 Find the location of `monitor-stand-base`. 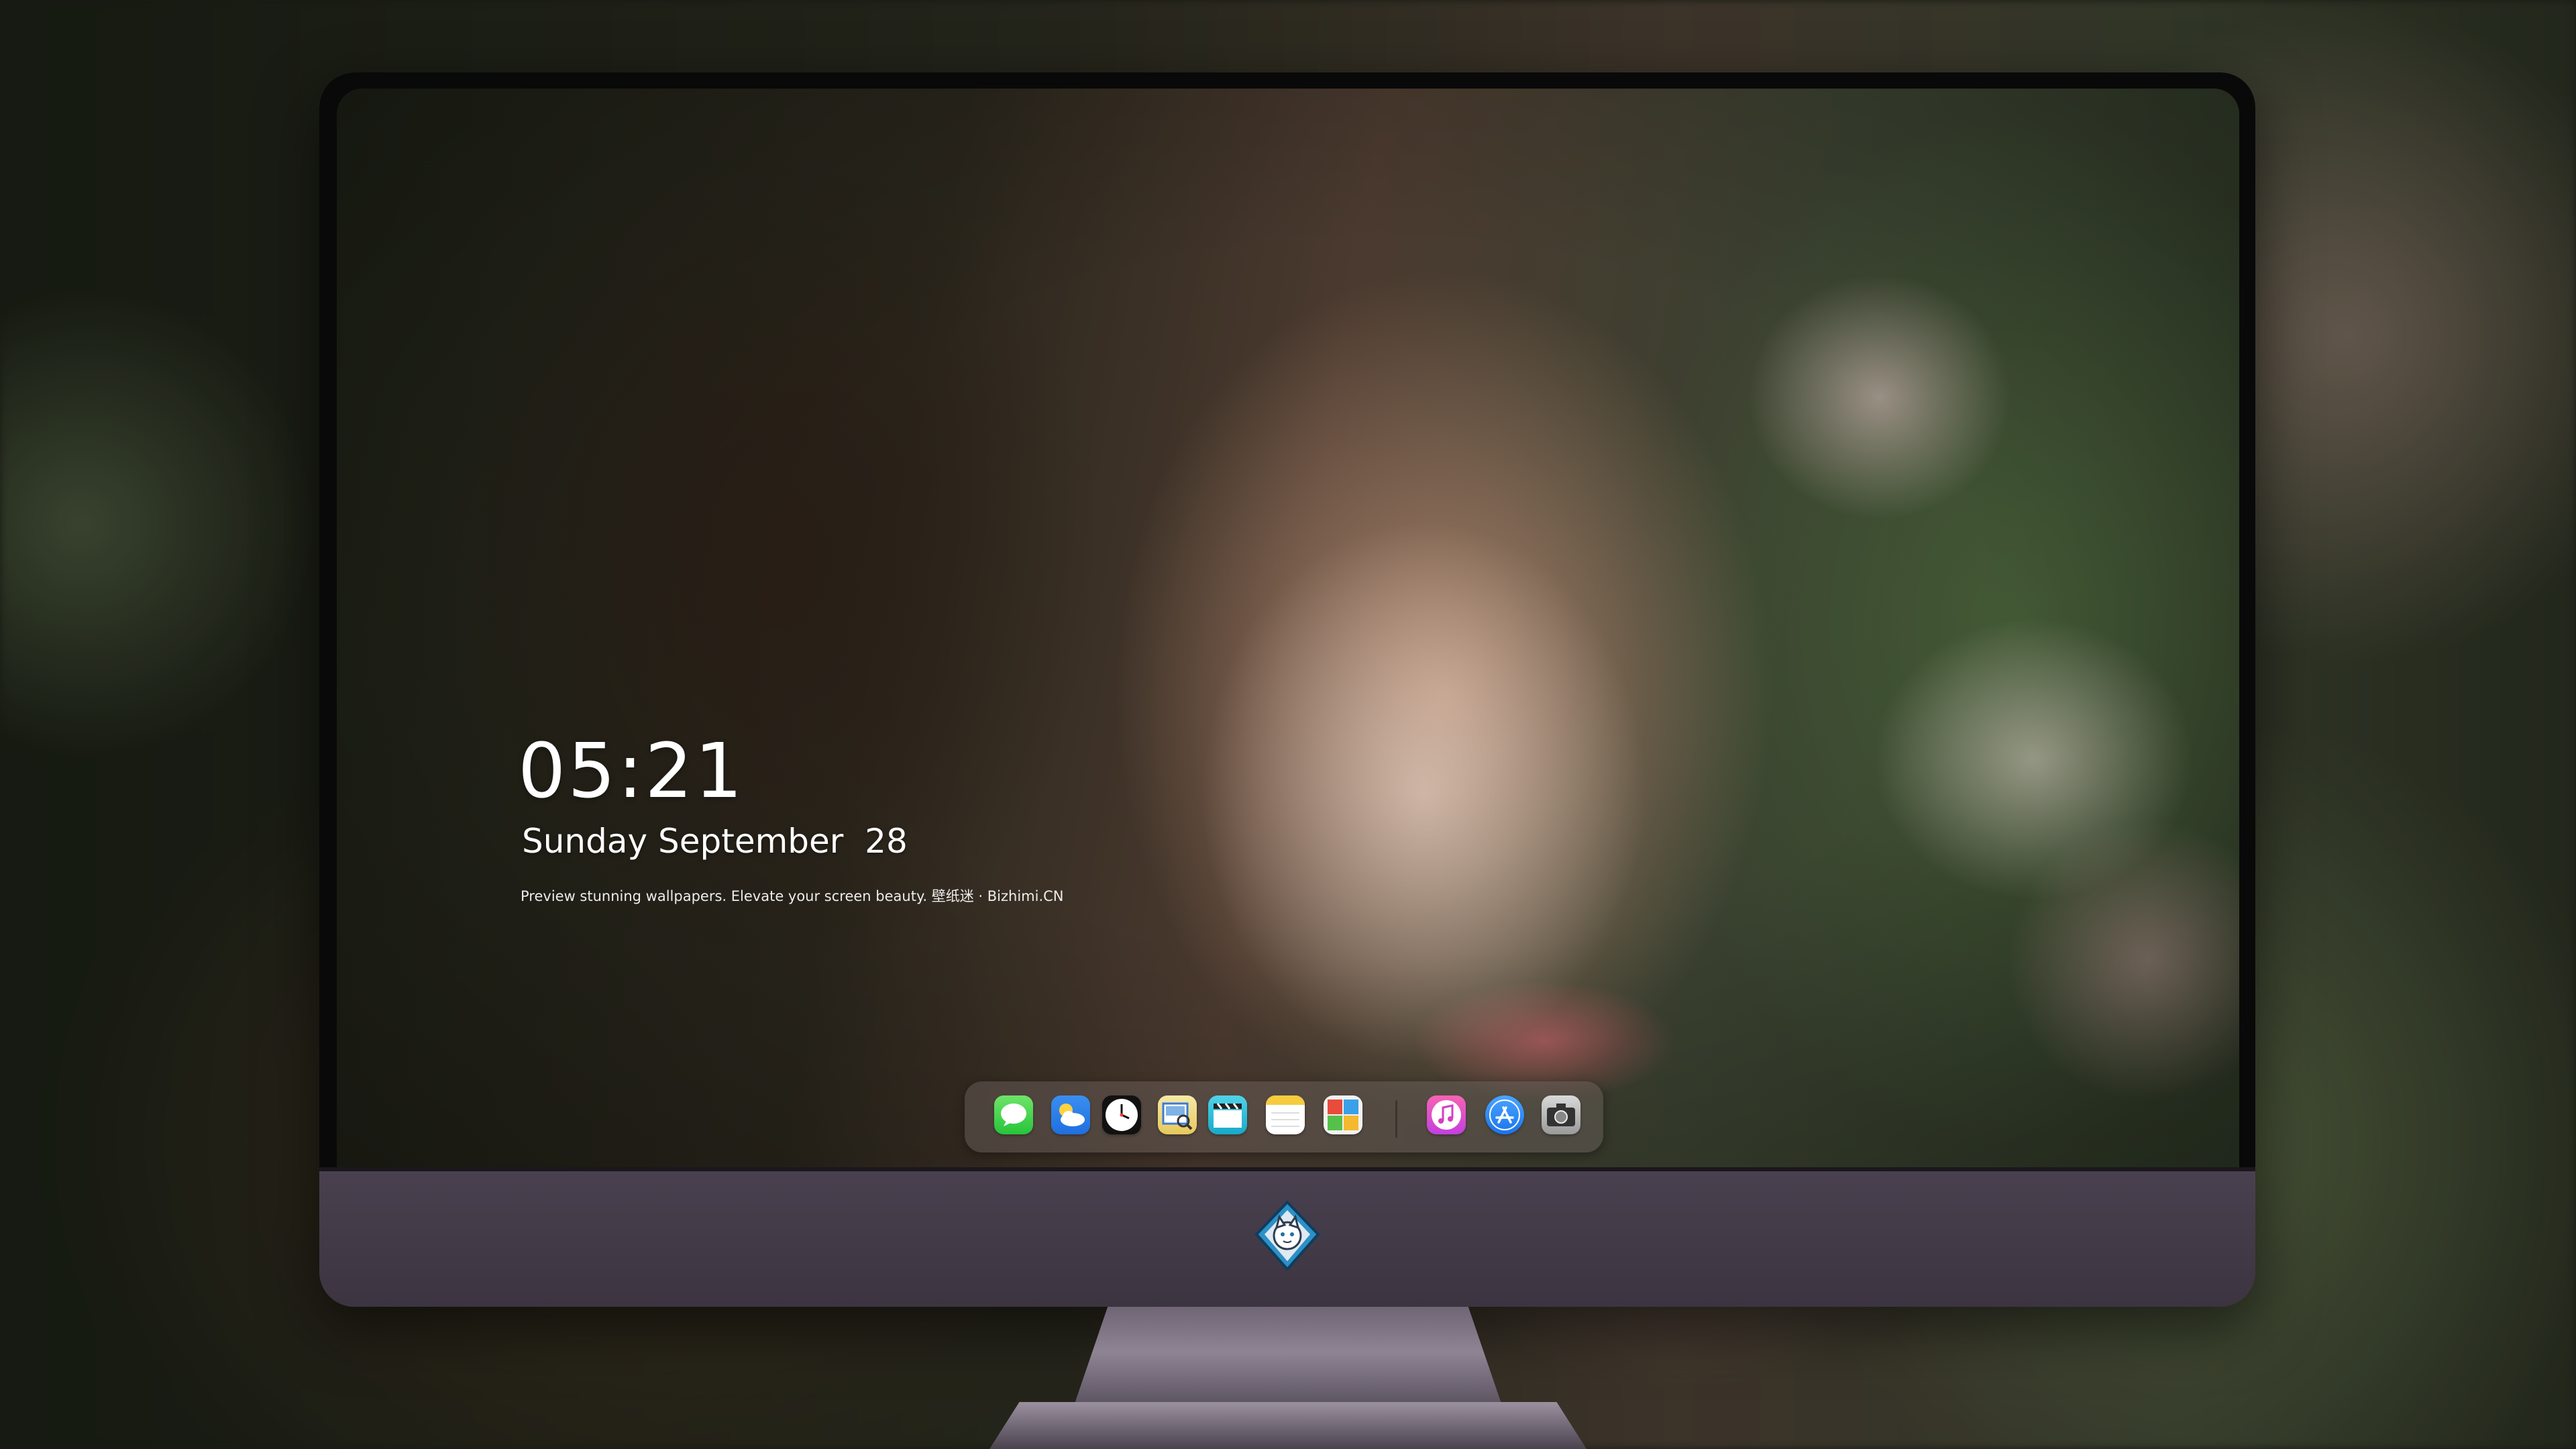

monitor-stand-base is located at coordinates (1288, 1425).